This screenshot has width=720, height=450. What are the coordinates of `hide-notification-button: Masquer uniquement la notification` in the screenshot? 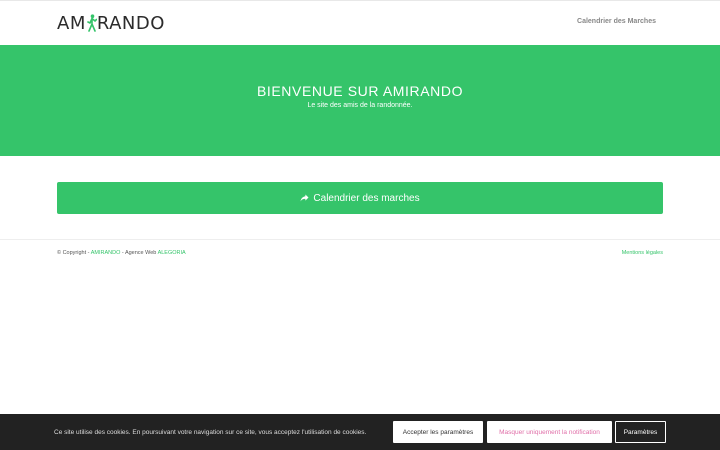 It's located at (549, 432).